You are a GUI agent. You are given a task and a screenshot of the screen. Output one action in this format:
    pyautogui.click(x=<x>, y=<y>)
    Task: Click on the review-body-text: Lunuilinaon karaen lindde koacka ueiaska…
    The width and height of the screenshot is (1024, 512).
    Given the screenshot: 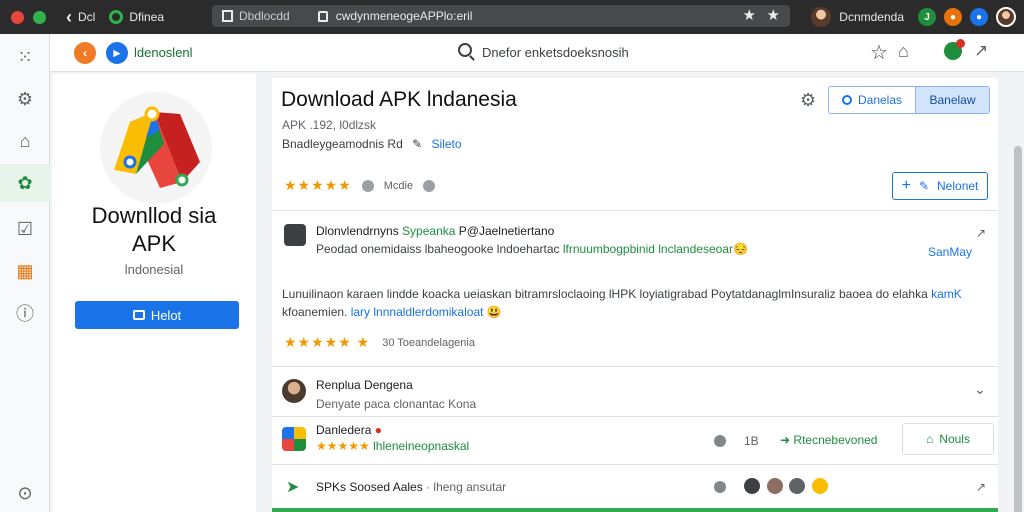 What is the action you would take?
    pyautogui.click(x=607, y=294)
    